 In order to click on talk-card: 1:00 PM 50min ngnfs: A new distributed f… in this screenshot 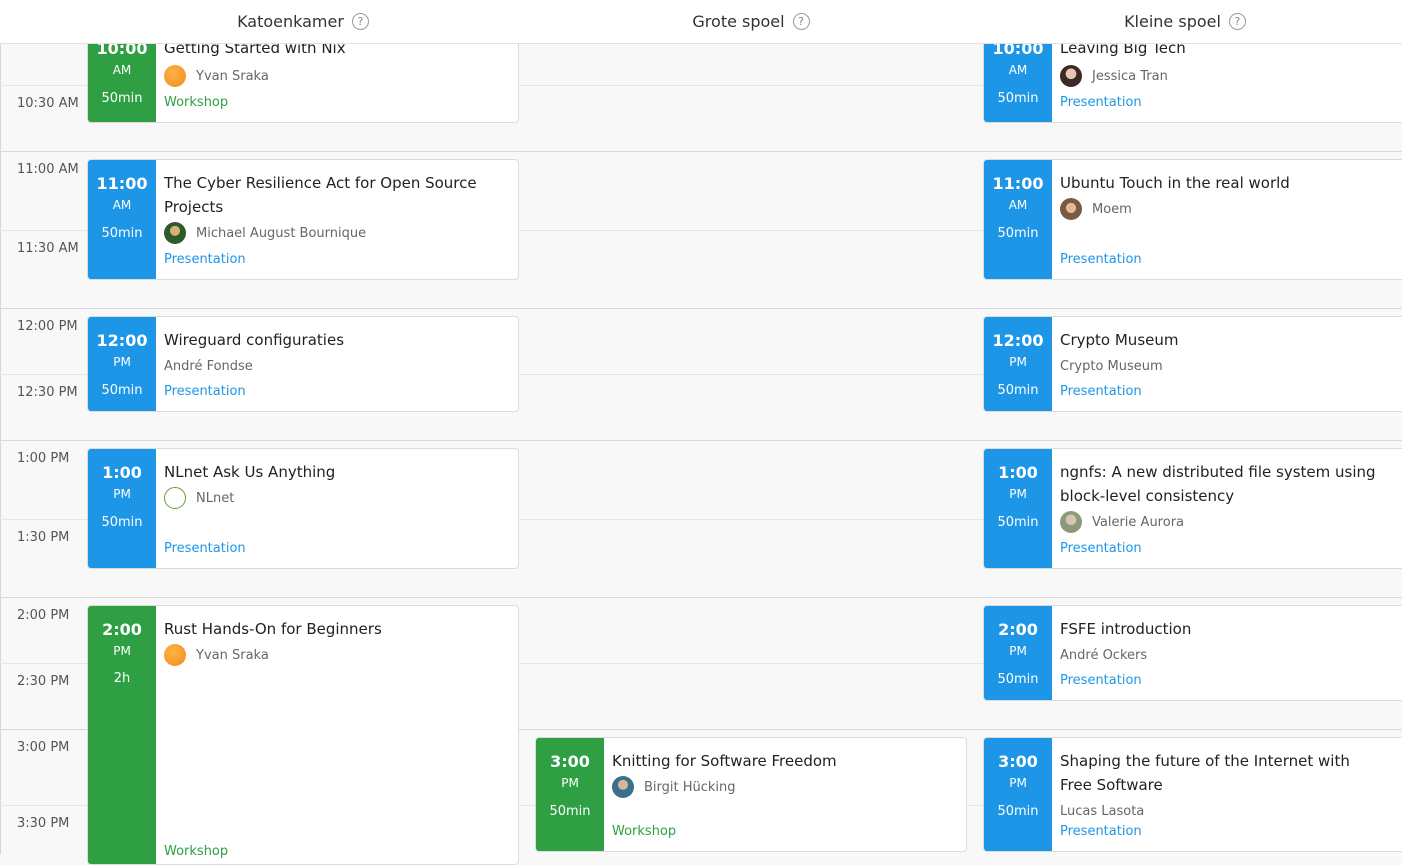, I will do `click(1192, 508)`.